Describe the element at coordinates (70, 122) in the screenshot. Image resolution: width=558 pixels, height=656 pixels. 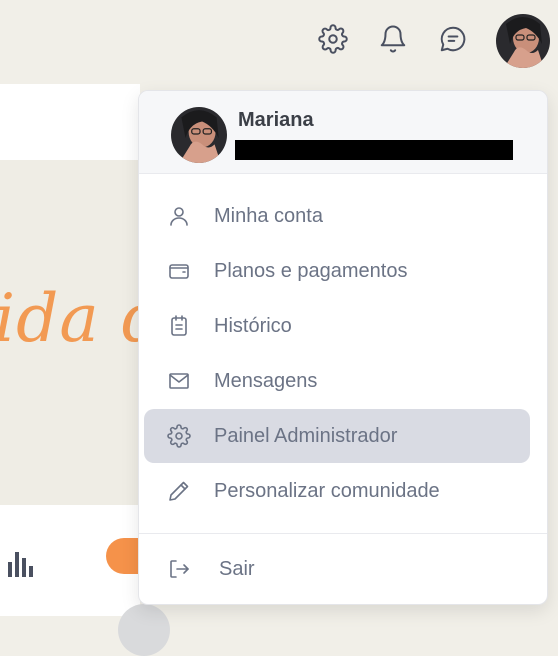
I see `page-header-band` at that location.